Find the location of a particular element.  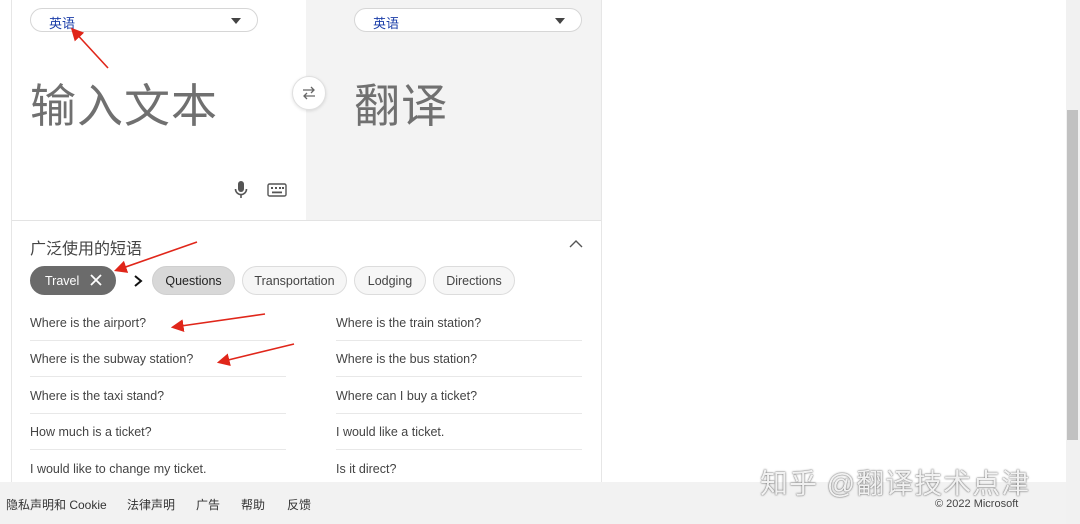

phrase-item: Is it direct? is located at coordinates (459, 466).